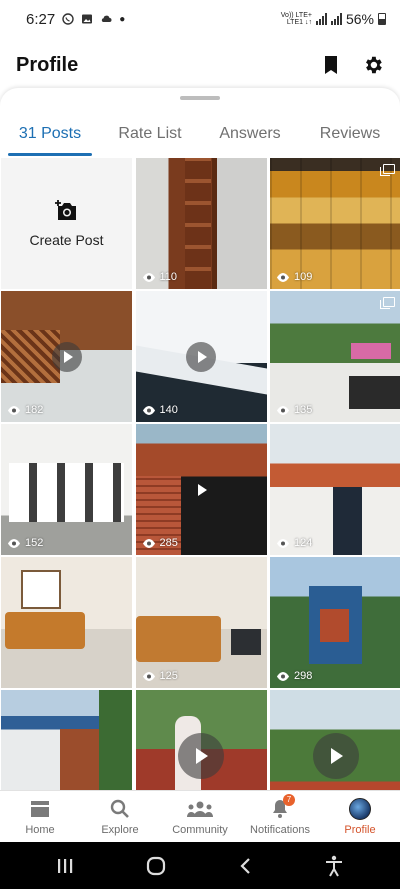  I want to click on nav-community: Community, so click(200, 816).